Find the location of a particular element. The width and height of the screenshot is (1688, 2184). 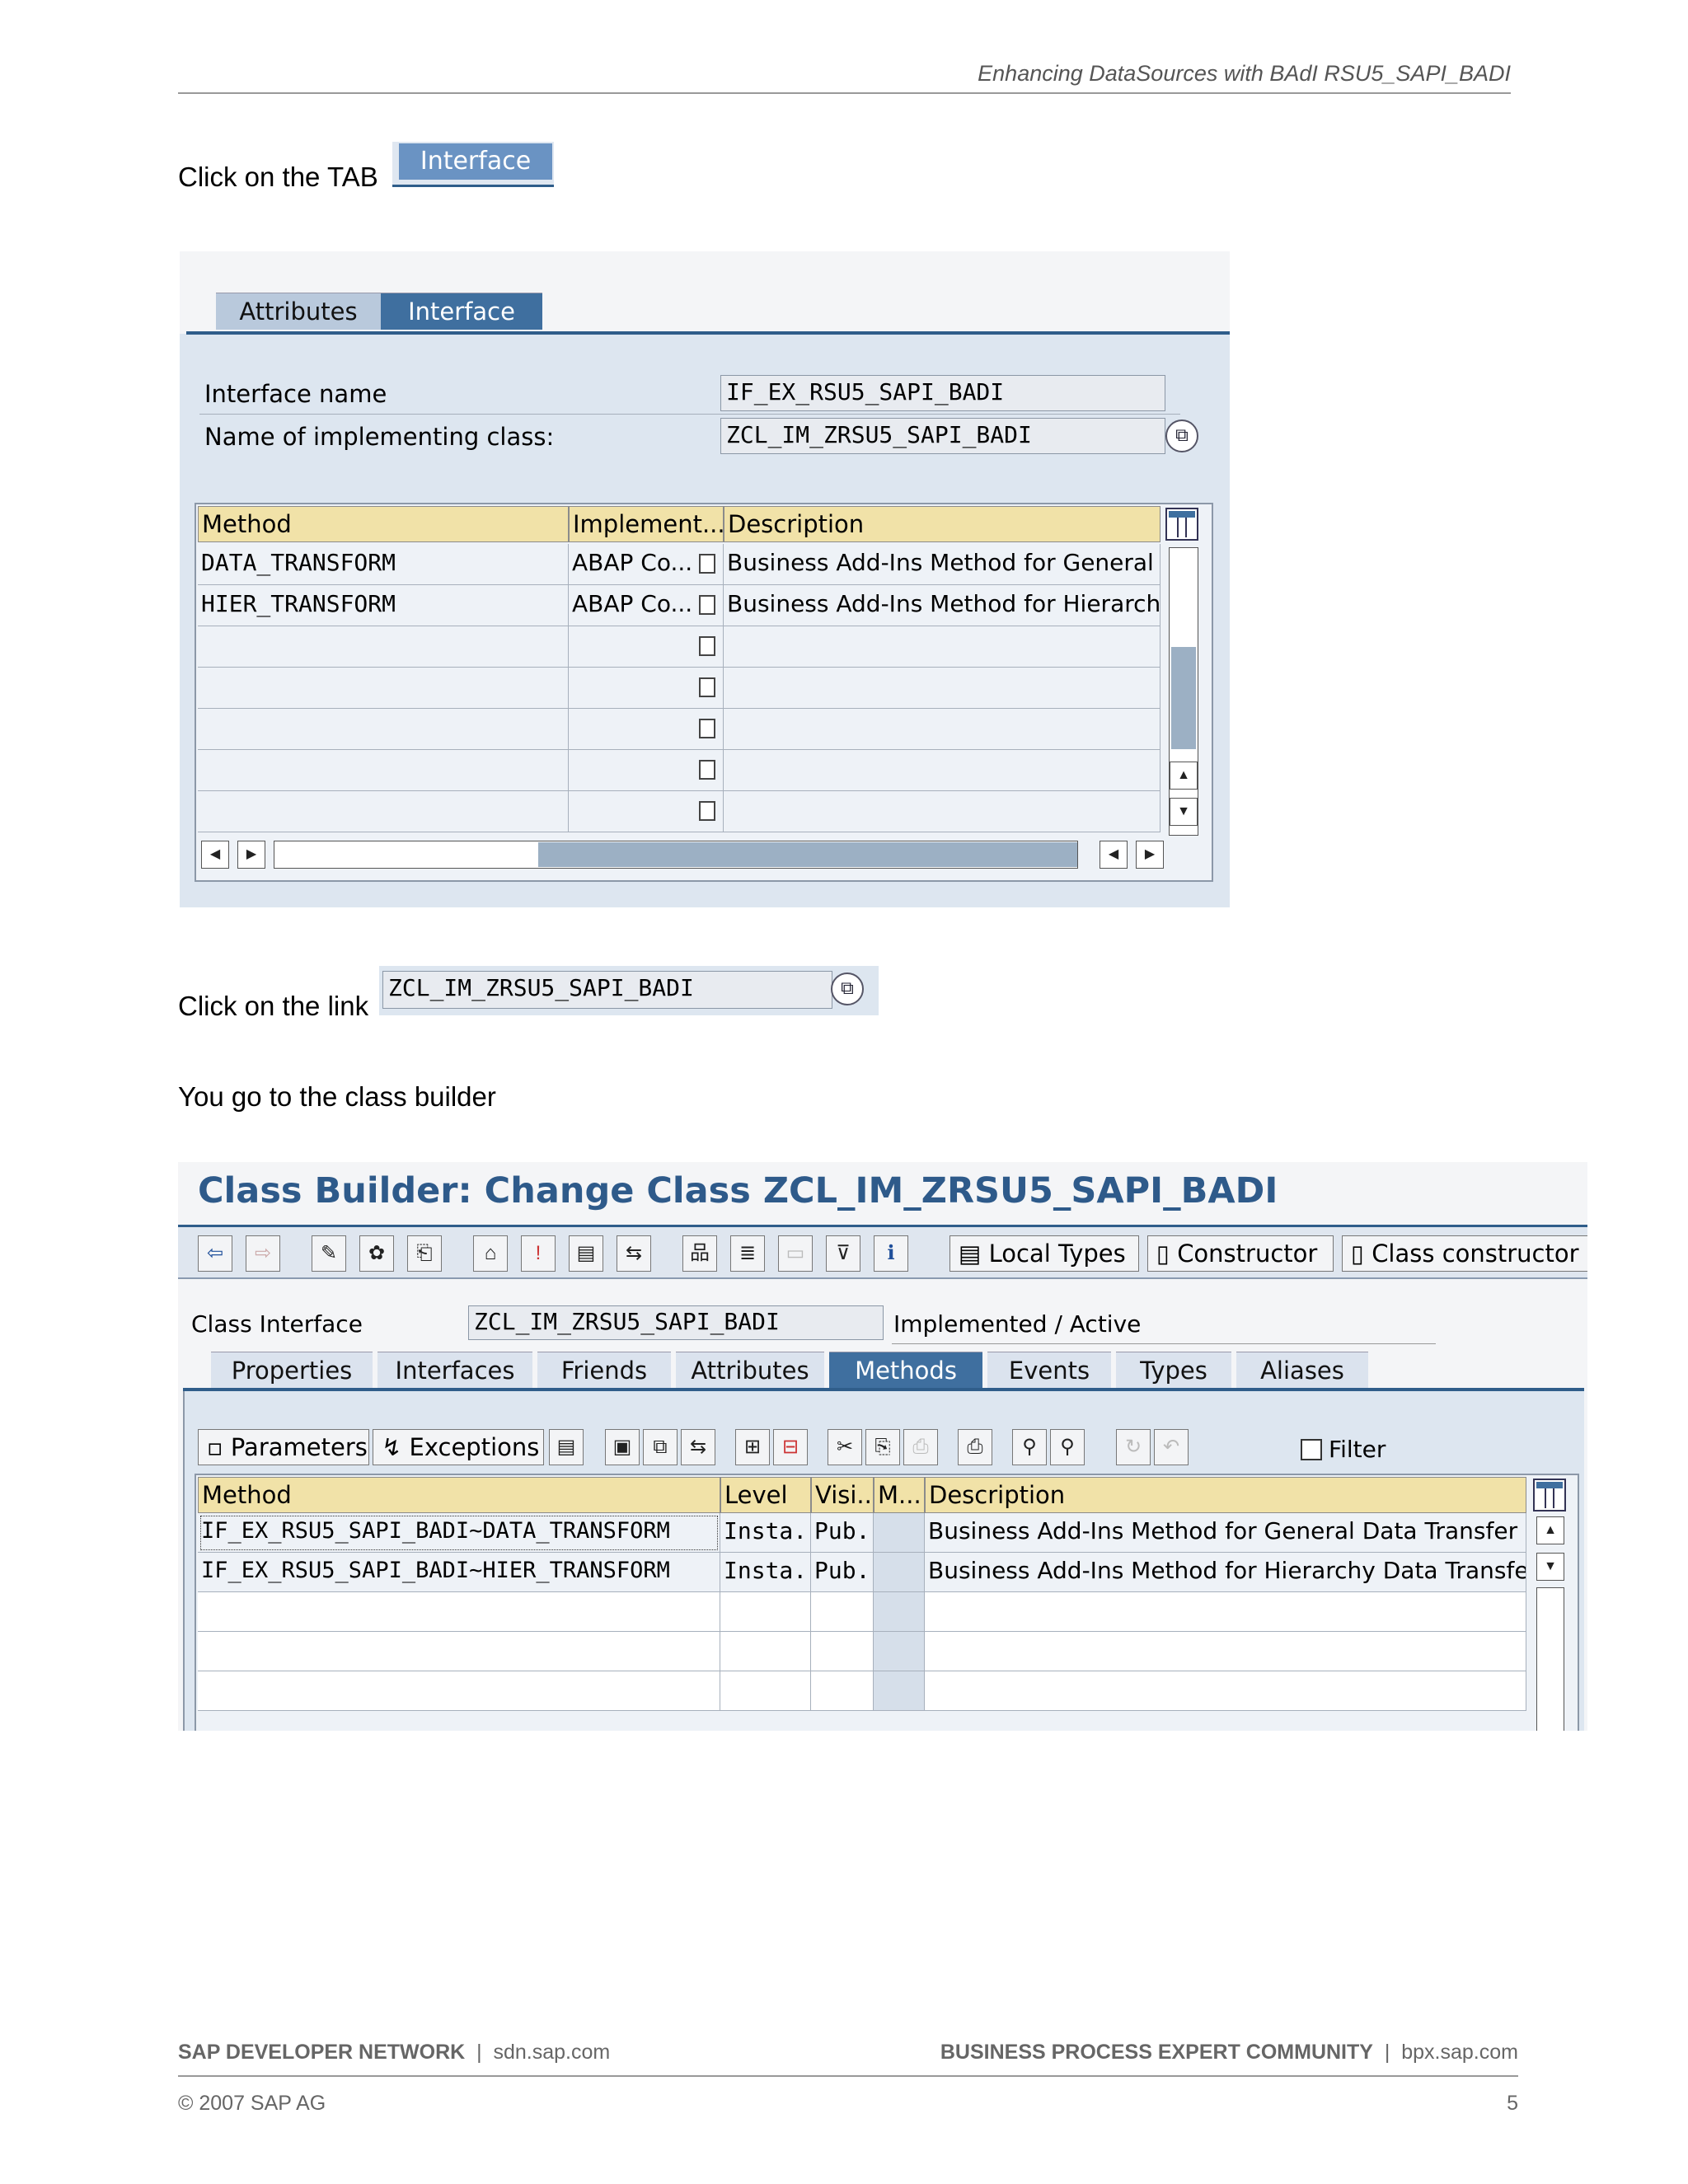

link-field-image: ZCL_IM_ZRSU5_SAPI_BADI ⧉ is located at coordinates (629, 990).